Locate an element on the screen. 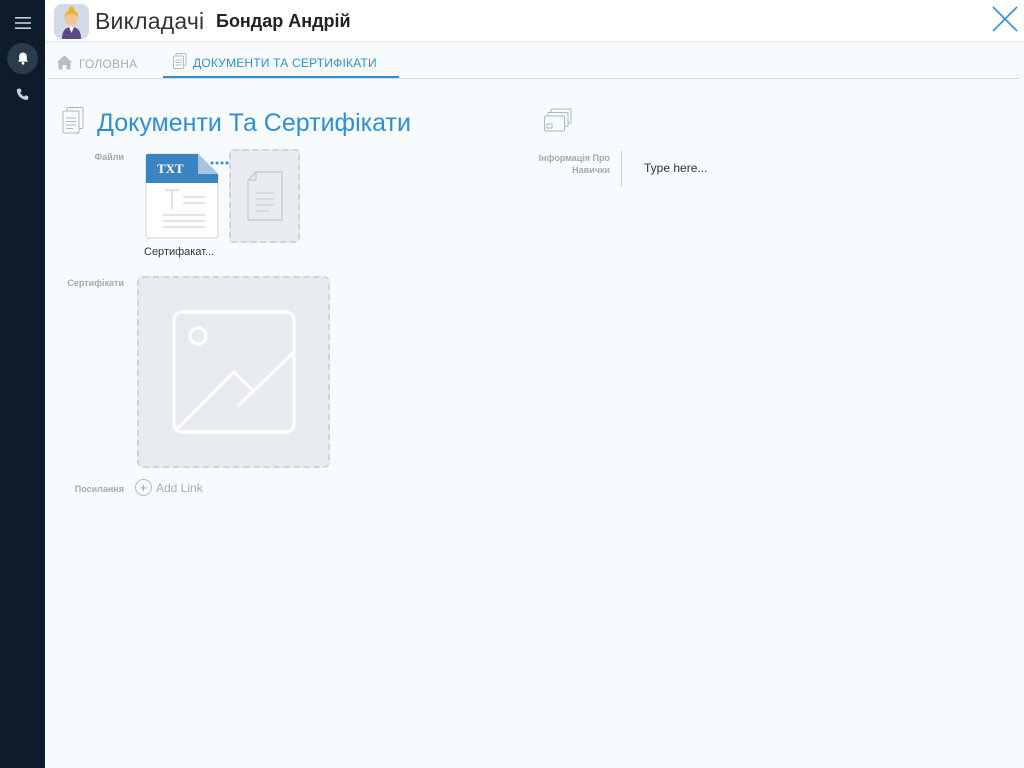 Image resolution: width=1024 pixels, height=768 pixels. certificate-upload-dropzone is located at coordinates (233, 372).